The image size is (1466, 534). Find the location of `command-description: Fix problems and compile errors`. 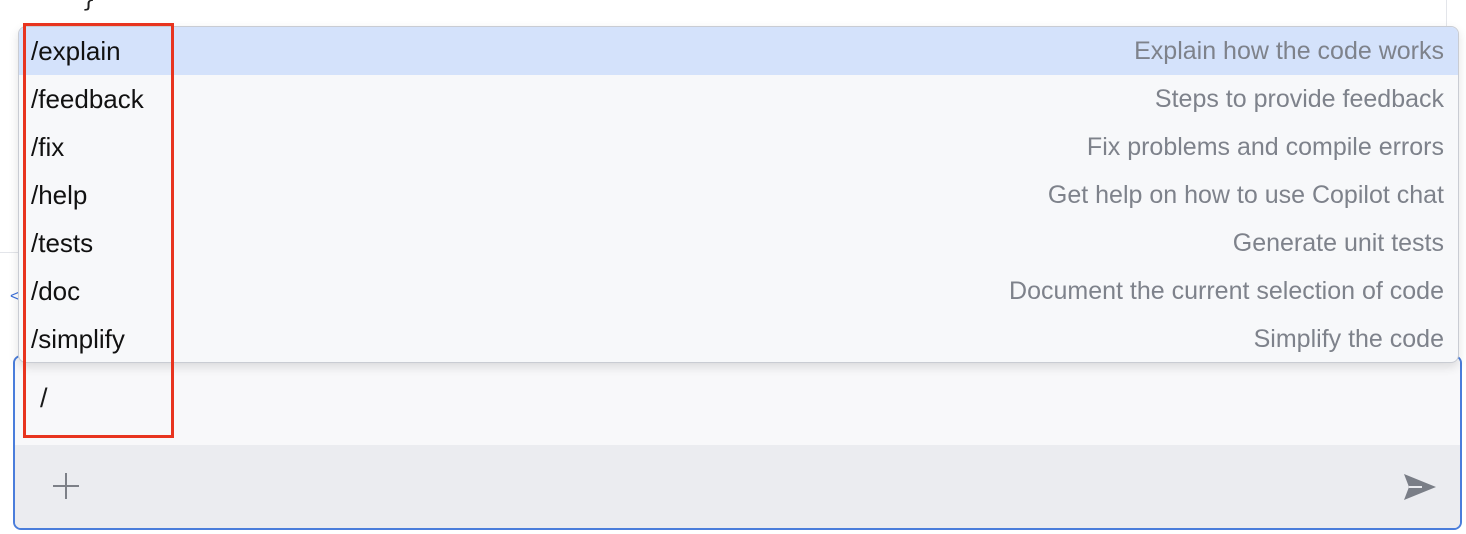

command-description: Fix problems and compile errors is located at coordinates (1265, 146).